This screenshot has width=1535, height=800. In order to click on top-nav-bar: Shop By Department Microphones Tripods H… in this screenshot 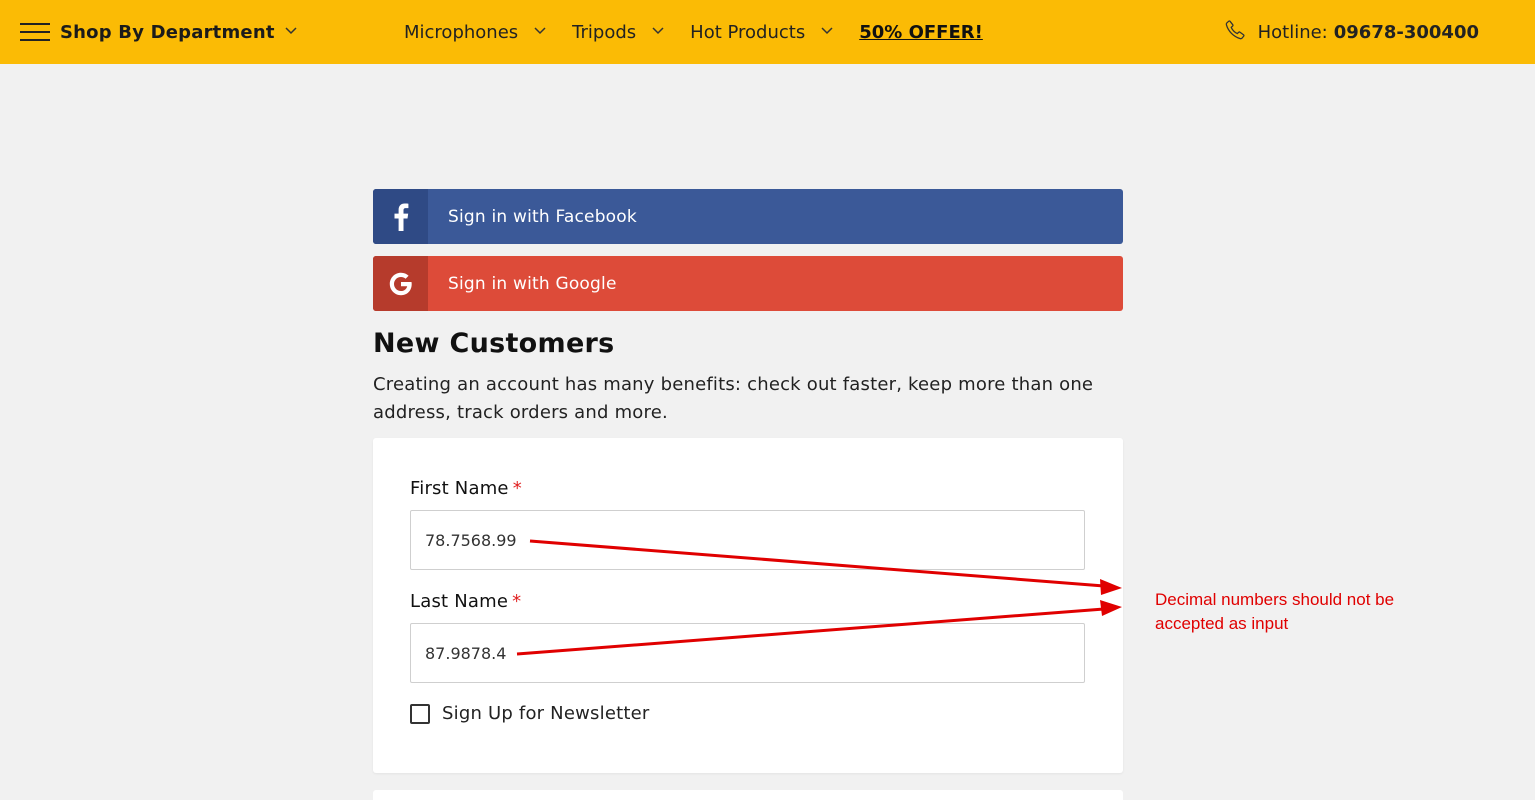, I will do `click(767, 32)`.